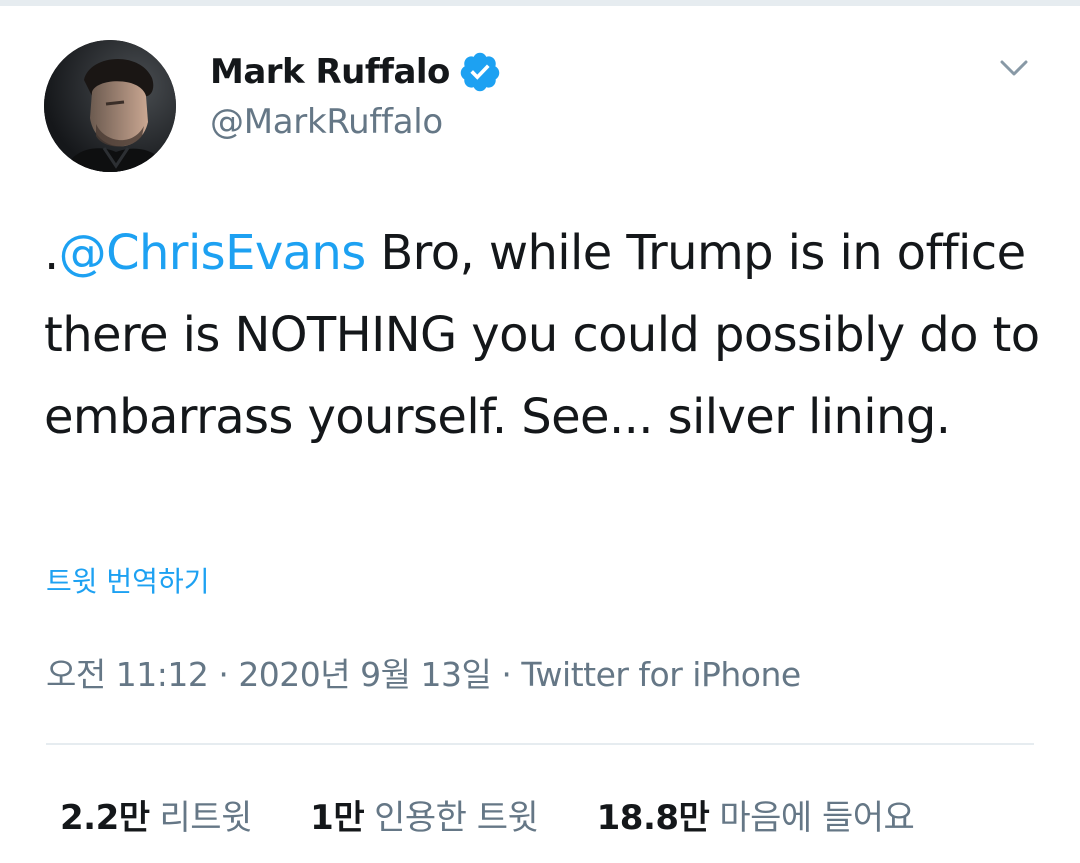 The height and width of the screenshot is (863, 1080). What do you see at coordinates (337, 818) in the screenshot?
I see `quotes-count: 1만` at bounding box center [337, 818].